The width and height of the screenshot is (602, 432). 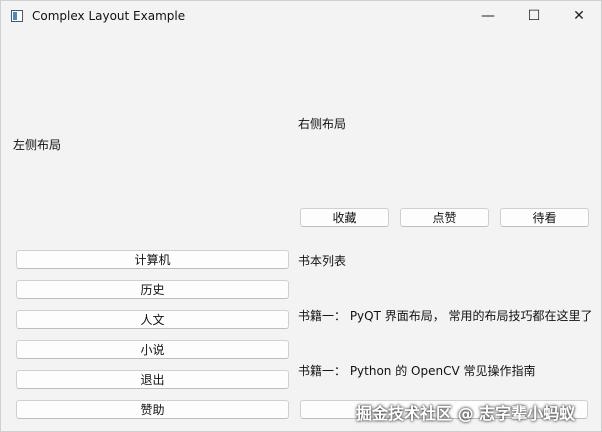 I want to click on window-title: Complex Layout Example, so click(x=109, y=16).